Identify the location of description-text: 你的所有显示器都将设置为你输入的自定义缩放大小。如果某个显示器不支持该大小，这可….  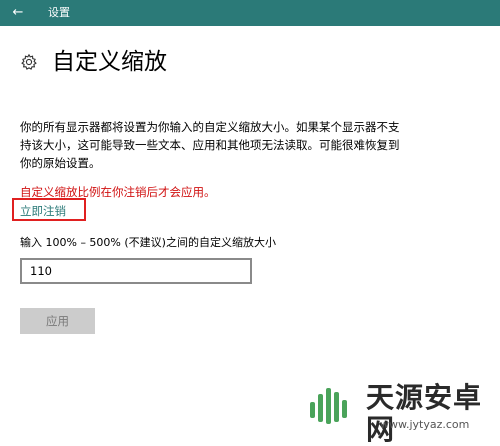
(210, 145).